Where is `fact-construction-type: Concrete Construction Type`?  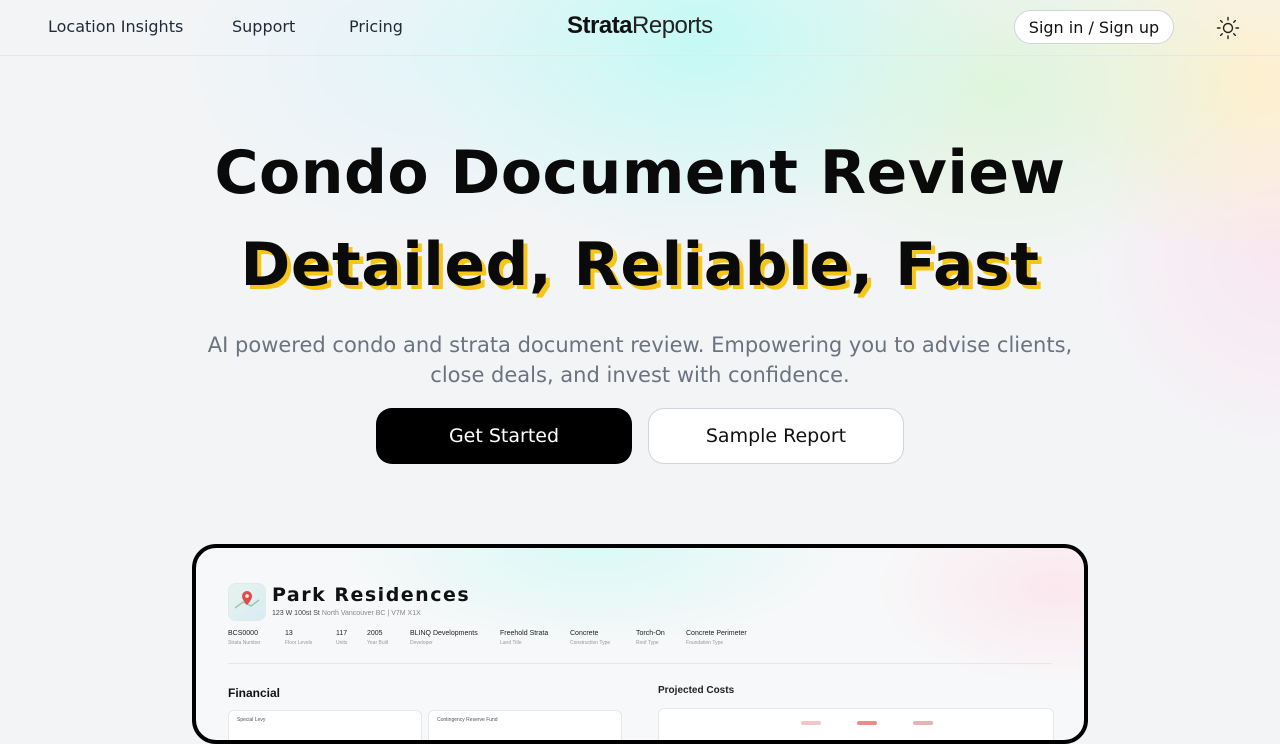
fact-construction-type: Concrete Construction Type is located at coordinates (590, 638).